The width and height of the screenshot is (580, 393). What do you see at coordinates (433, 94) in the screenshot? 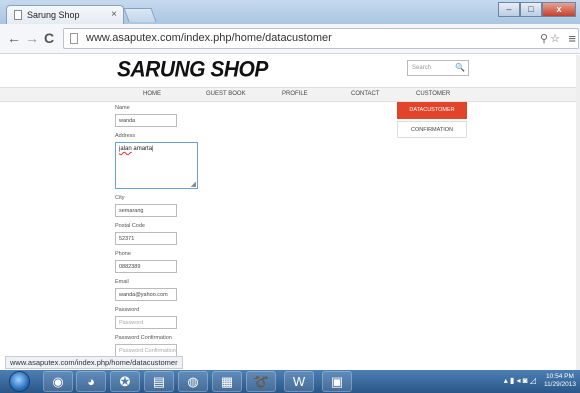
I see `nav-customer: CUSTOMER` at bounding box center [433, 94].